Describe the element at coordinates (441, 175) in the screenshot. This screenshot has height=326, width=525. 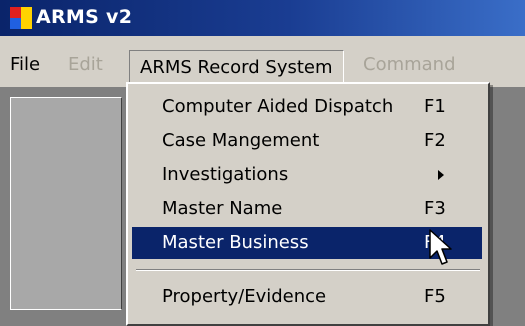
I see `submenu-arrow-icon` at that location.